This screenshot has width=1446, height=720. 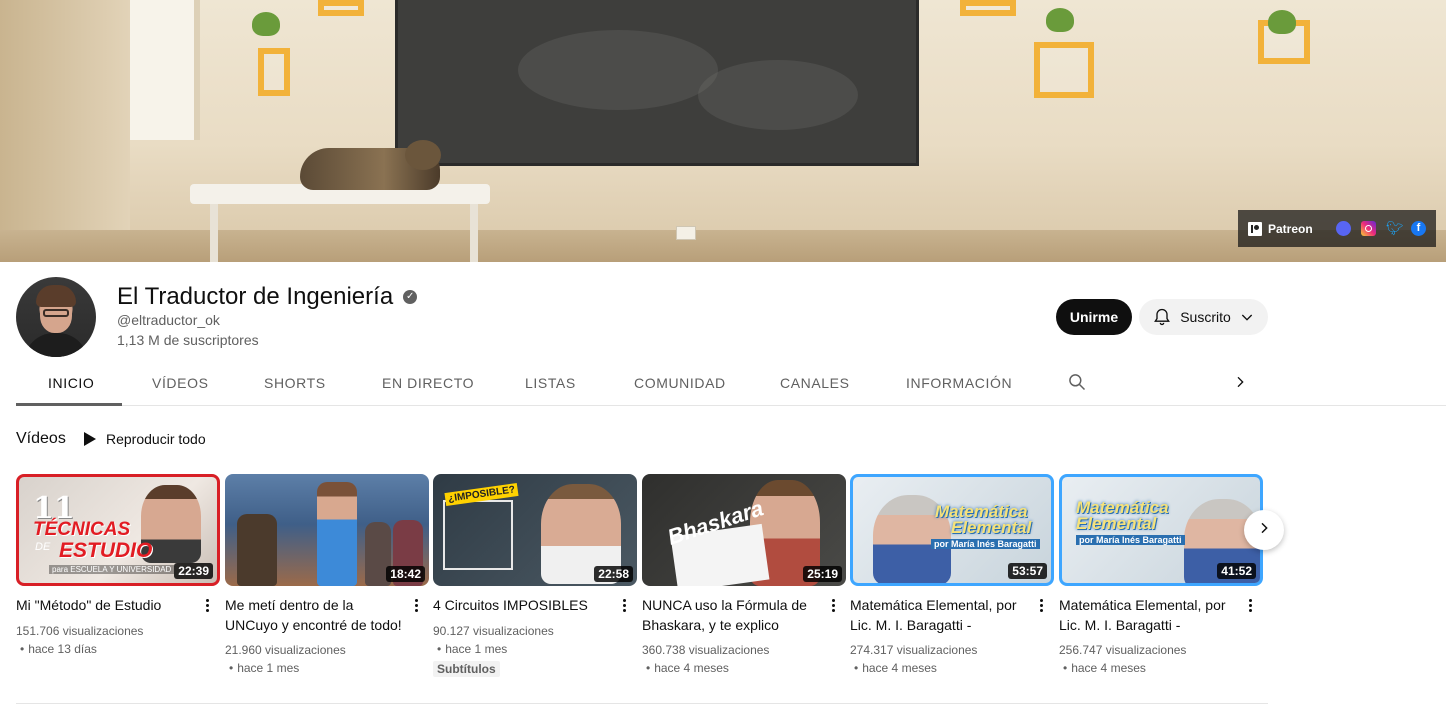 I want to click on tab-comunidad: COMUNIDAD, so click(x=680, y=383).